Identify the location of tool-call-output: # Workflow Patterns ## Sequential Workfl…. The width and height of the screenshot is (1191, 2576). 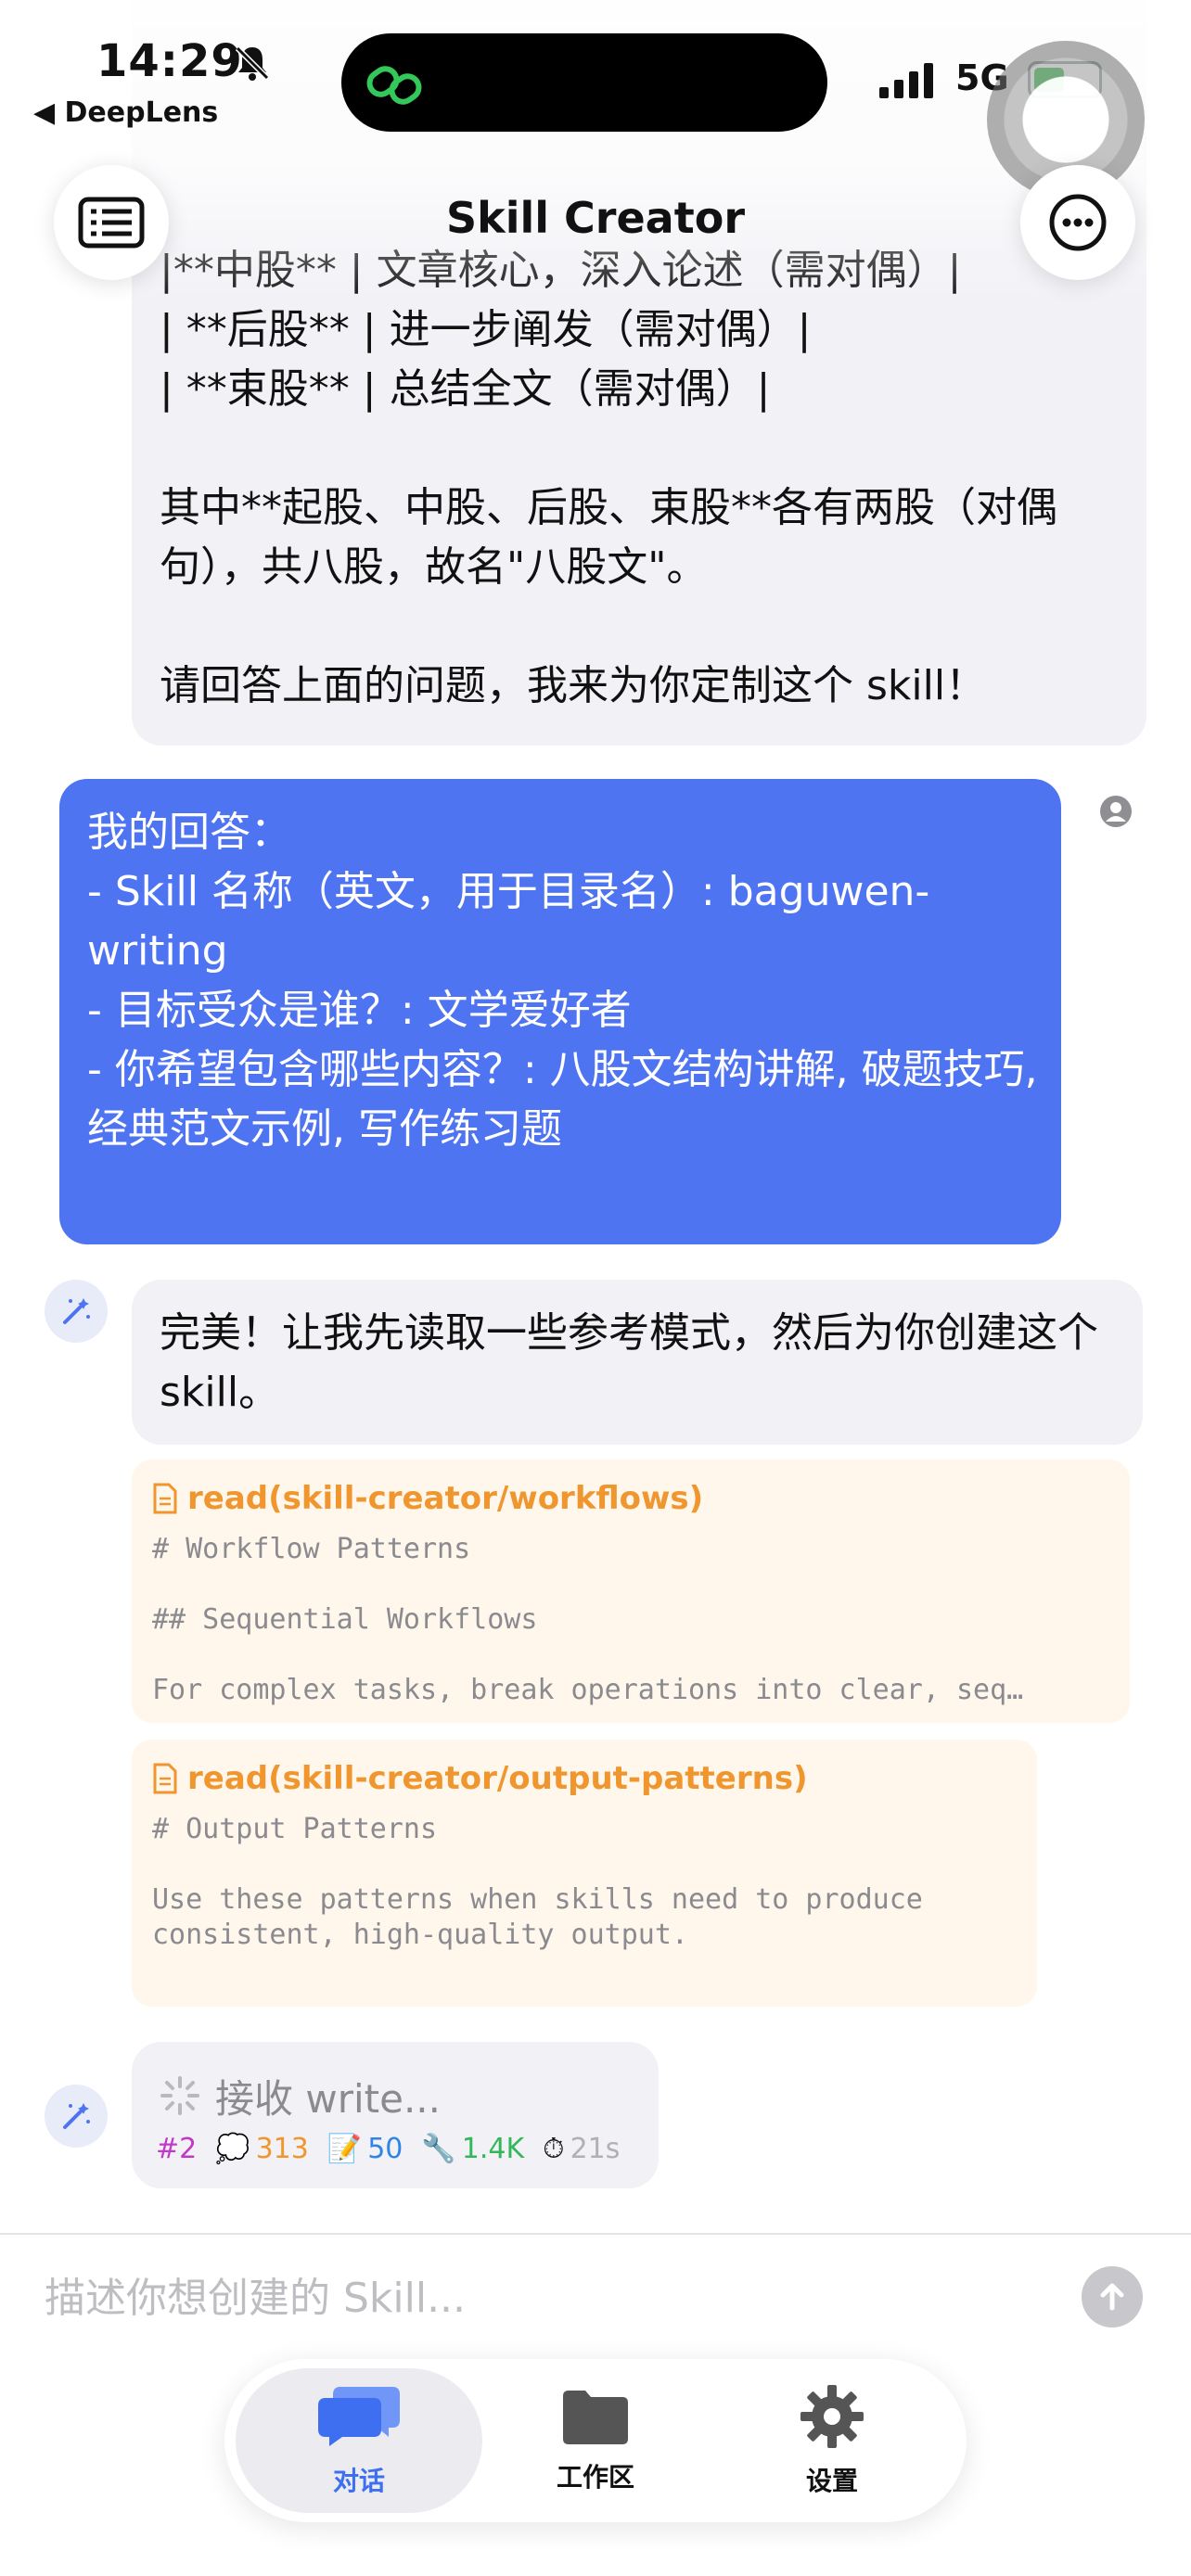
(588, 1619).